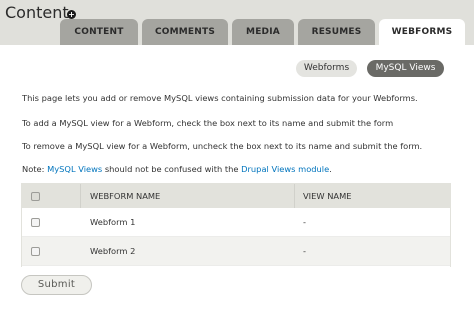 The width and height of the screenshot is (474, 314). What do you see at coordinates (113, 222) in the screenshot?
I see `webform-name-cell: Webform 1` at bounding box center [113, 222].